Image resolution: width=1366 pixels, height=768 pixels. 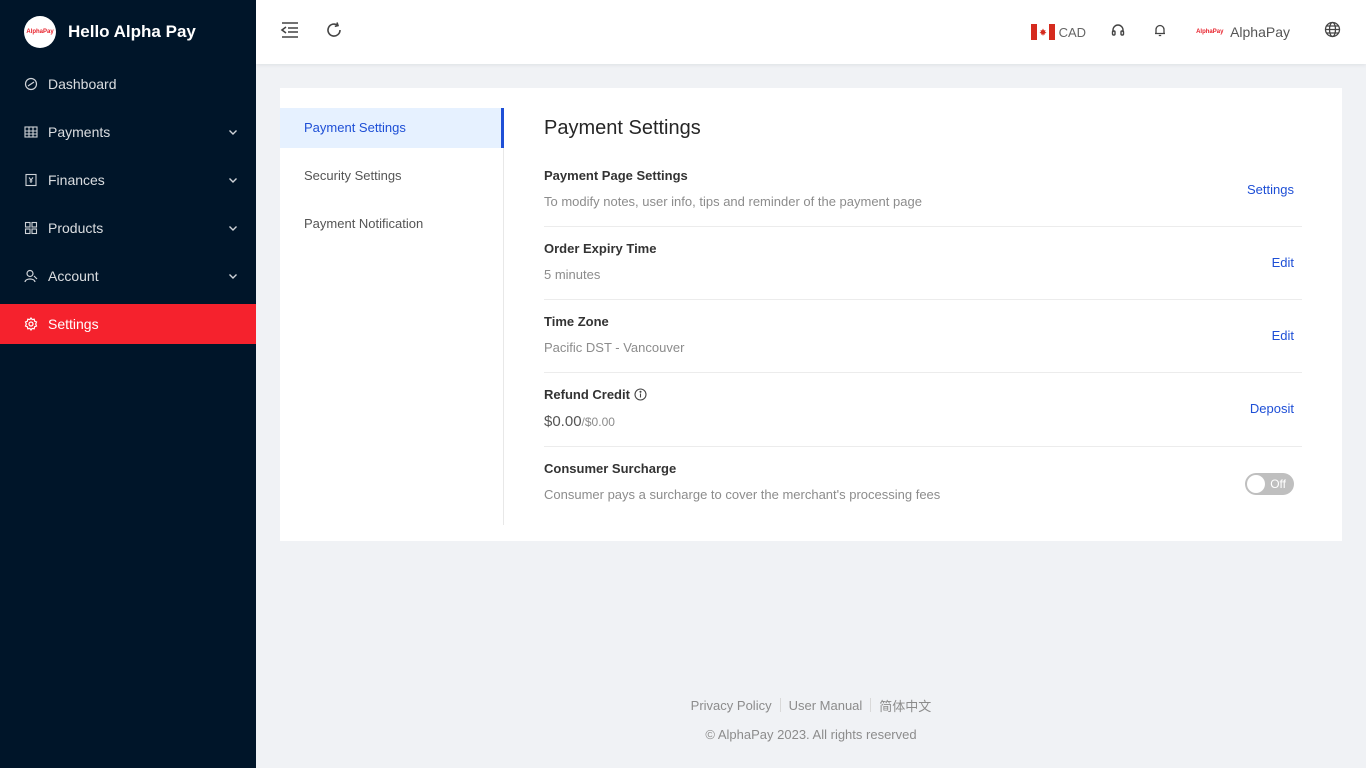 I want to click on user-menu: AlphaPay AlphaPay, so click(x=1243, y=32).